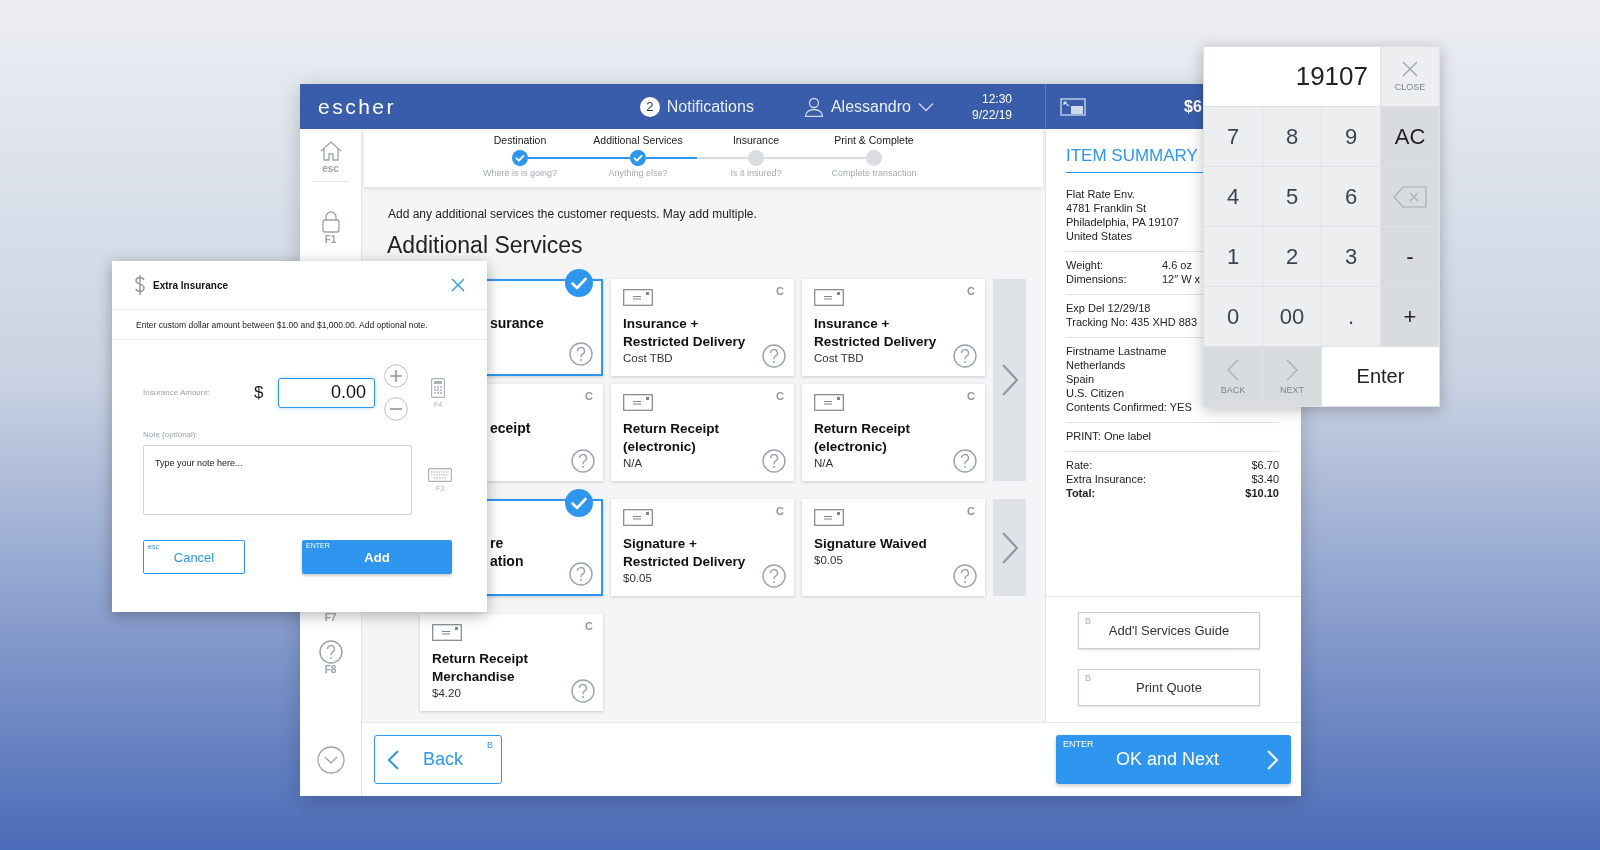 Image resolution: width=1600 pixels, height=850 pixels. I want to click on summary-label: Rate:, so click(1079, 465).